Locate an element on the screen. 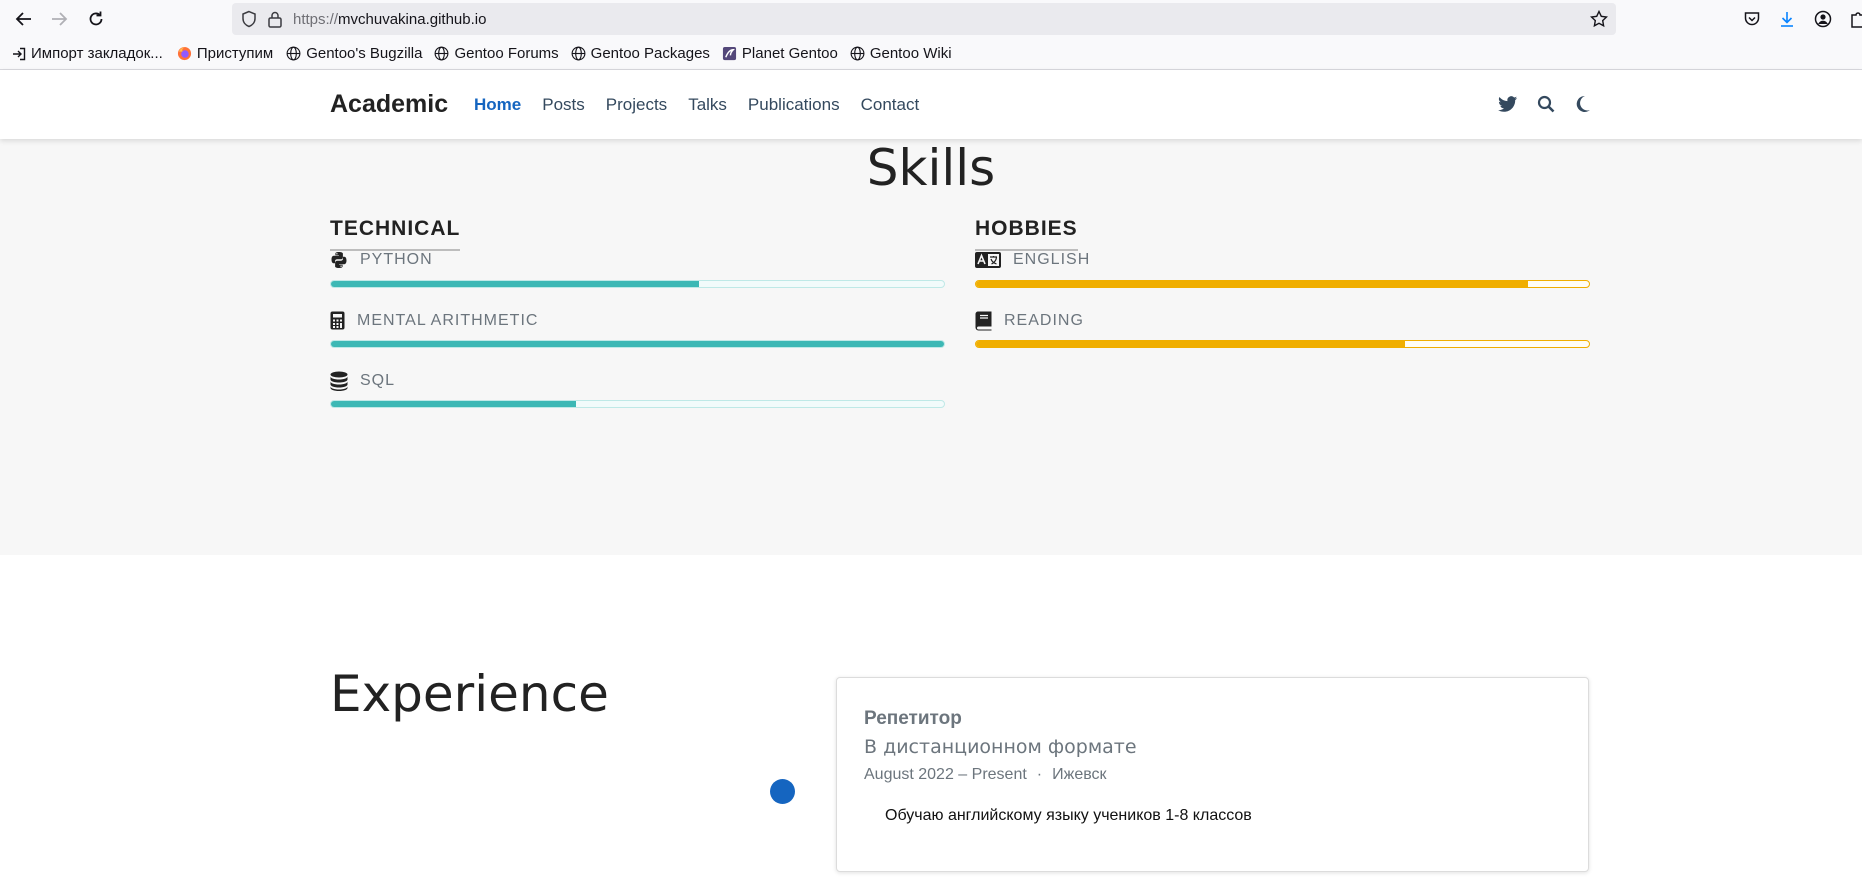 The height and width of the screenshot is (891, 1862). experience-role: Репетитор is located at coordinates (913, 718).